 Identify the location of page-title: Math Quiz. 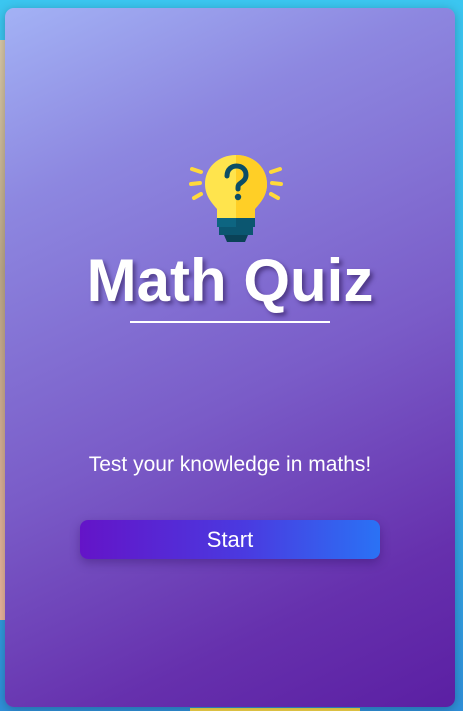
(230, 280).